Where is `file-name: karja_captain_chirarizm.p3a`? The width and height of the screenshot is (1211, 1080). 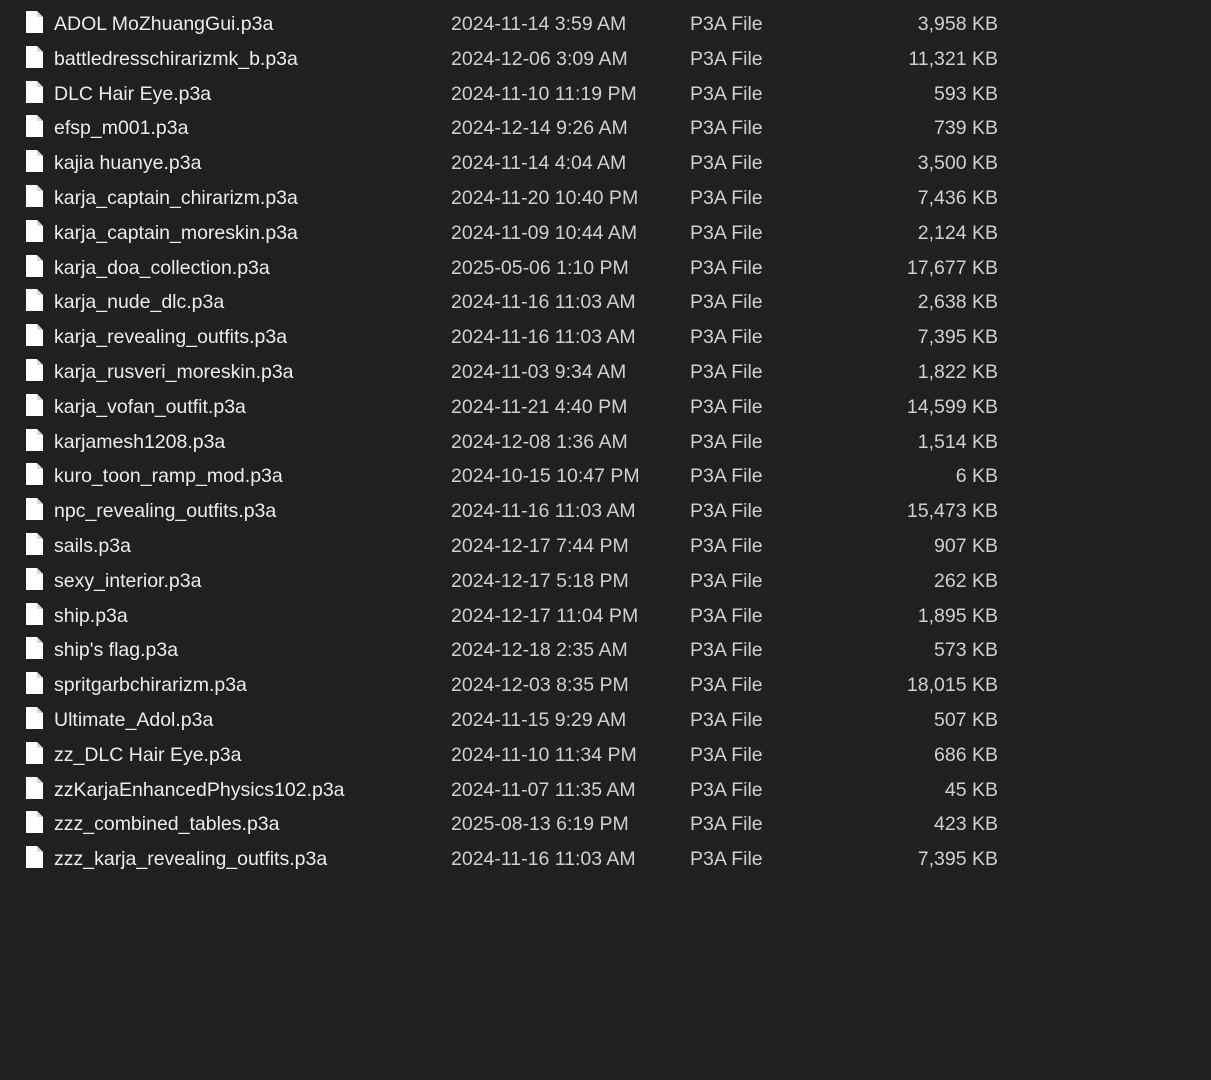 file-name: karja_captain_chirarizm.p3a is located at coordinates (176, 197).